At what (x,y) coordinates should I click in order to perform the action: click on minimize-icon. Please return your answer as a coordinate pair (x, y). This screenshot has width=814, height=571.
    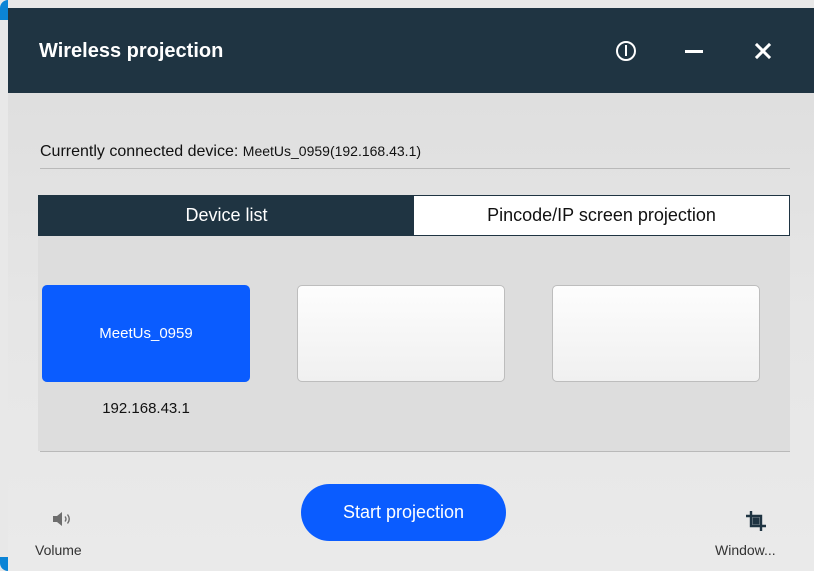
    Looking at the image, I should click on (694, 51).